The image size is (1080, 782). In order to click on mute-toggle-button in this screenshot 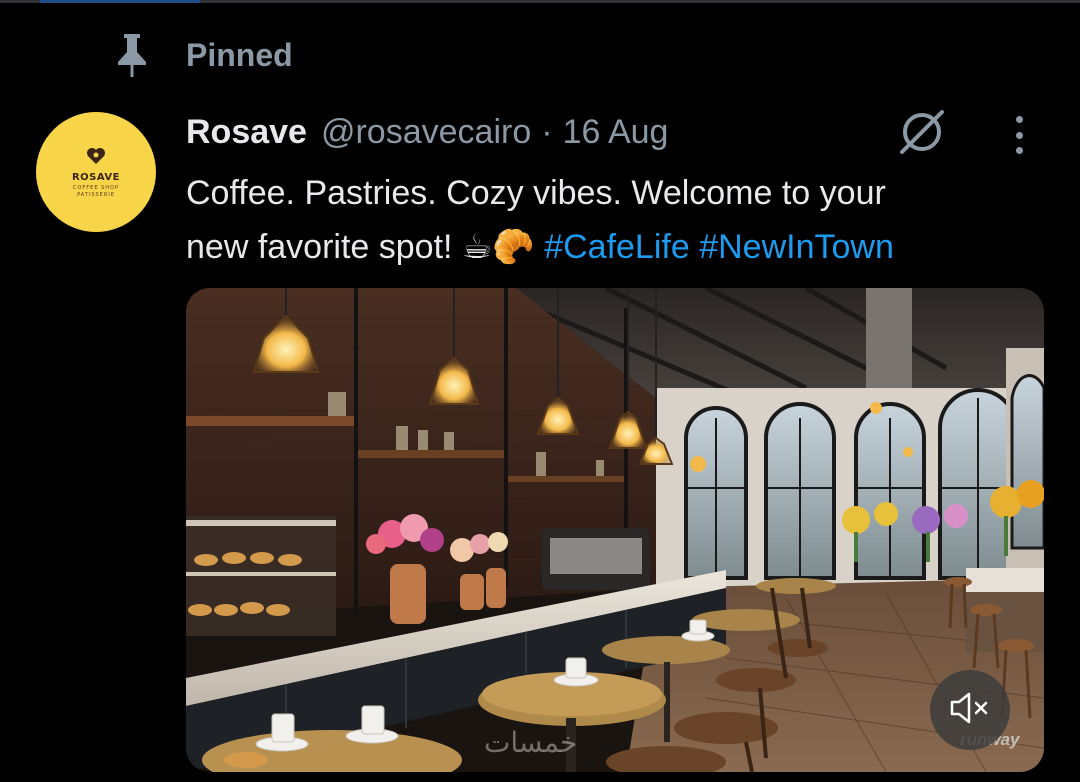, I will do `click(970, 710)`.